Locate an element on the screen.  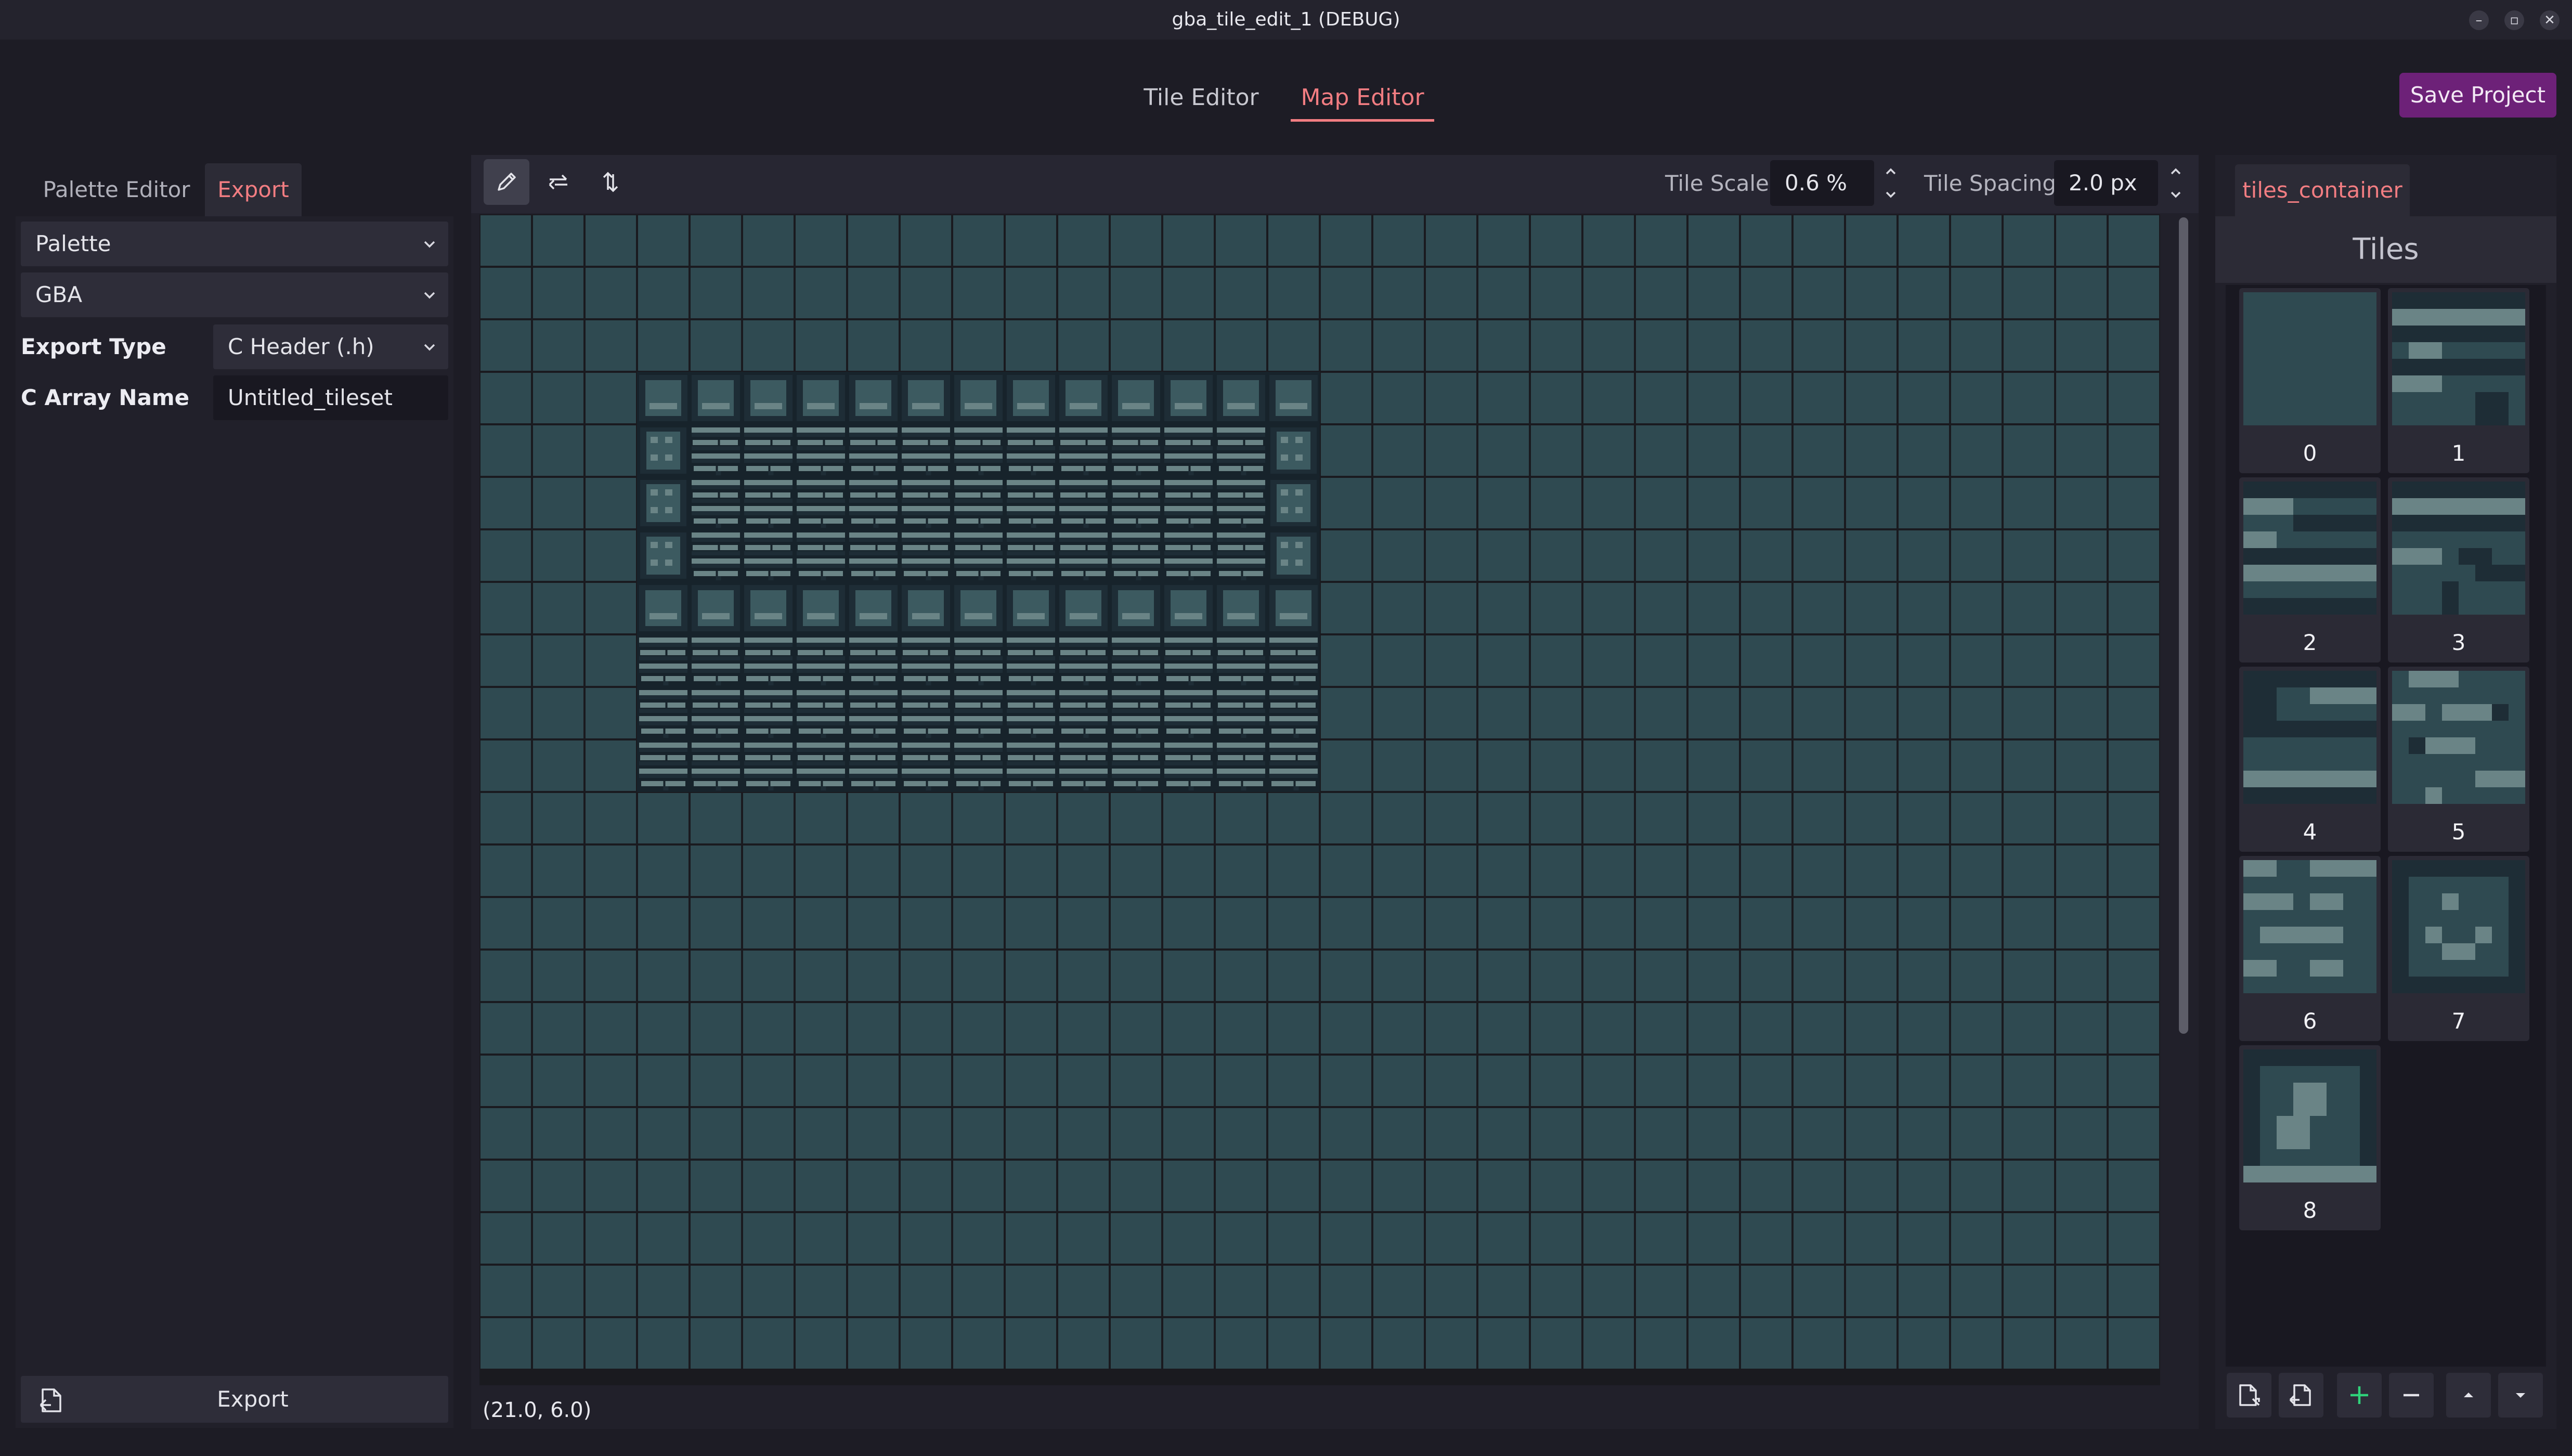
tile-card-5: 5 is located at coordinates (2458, 759).